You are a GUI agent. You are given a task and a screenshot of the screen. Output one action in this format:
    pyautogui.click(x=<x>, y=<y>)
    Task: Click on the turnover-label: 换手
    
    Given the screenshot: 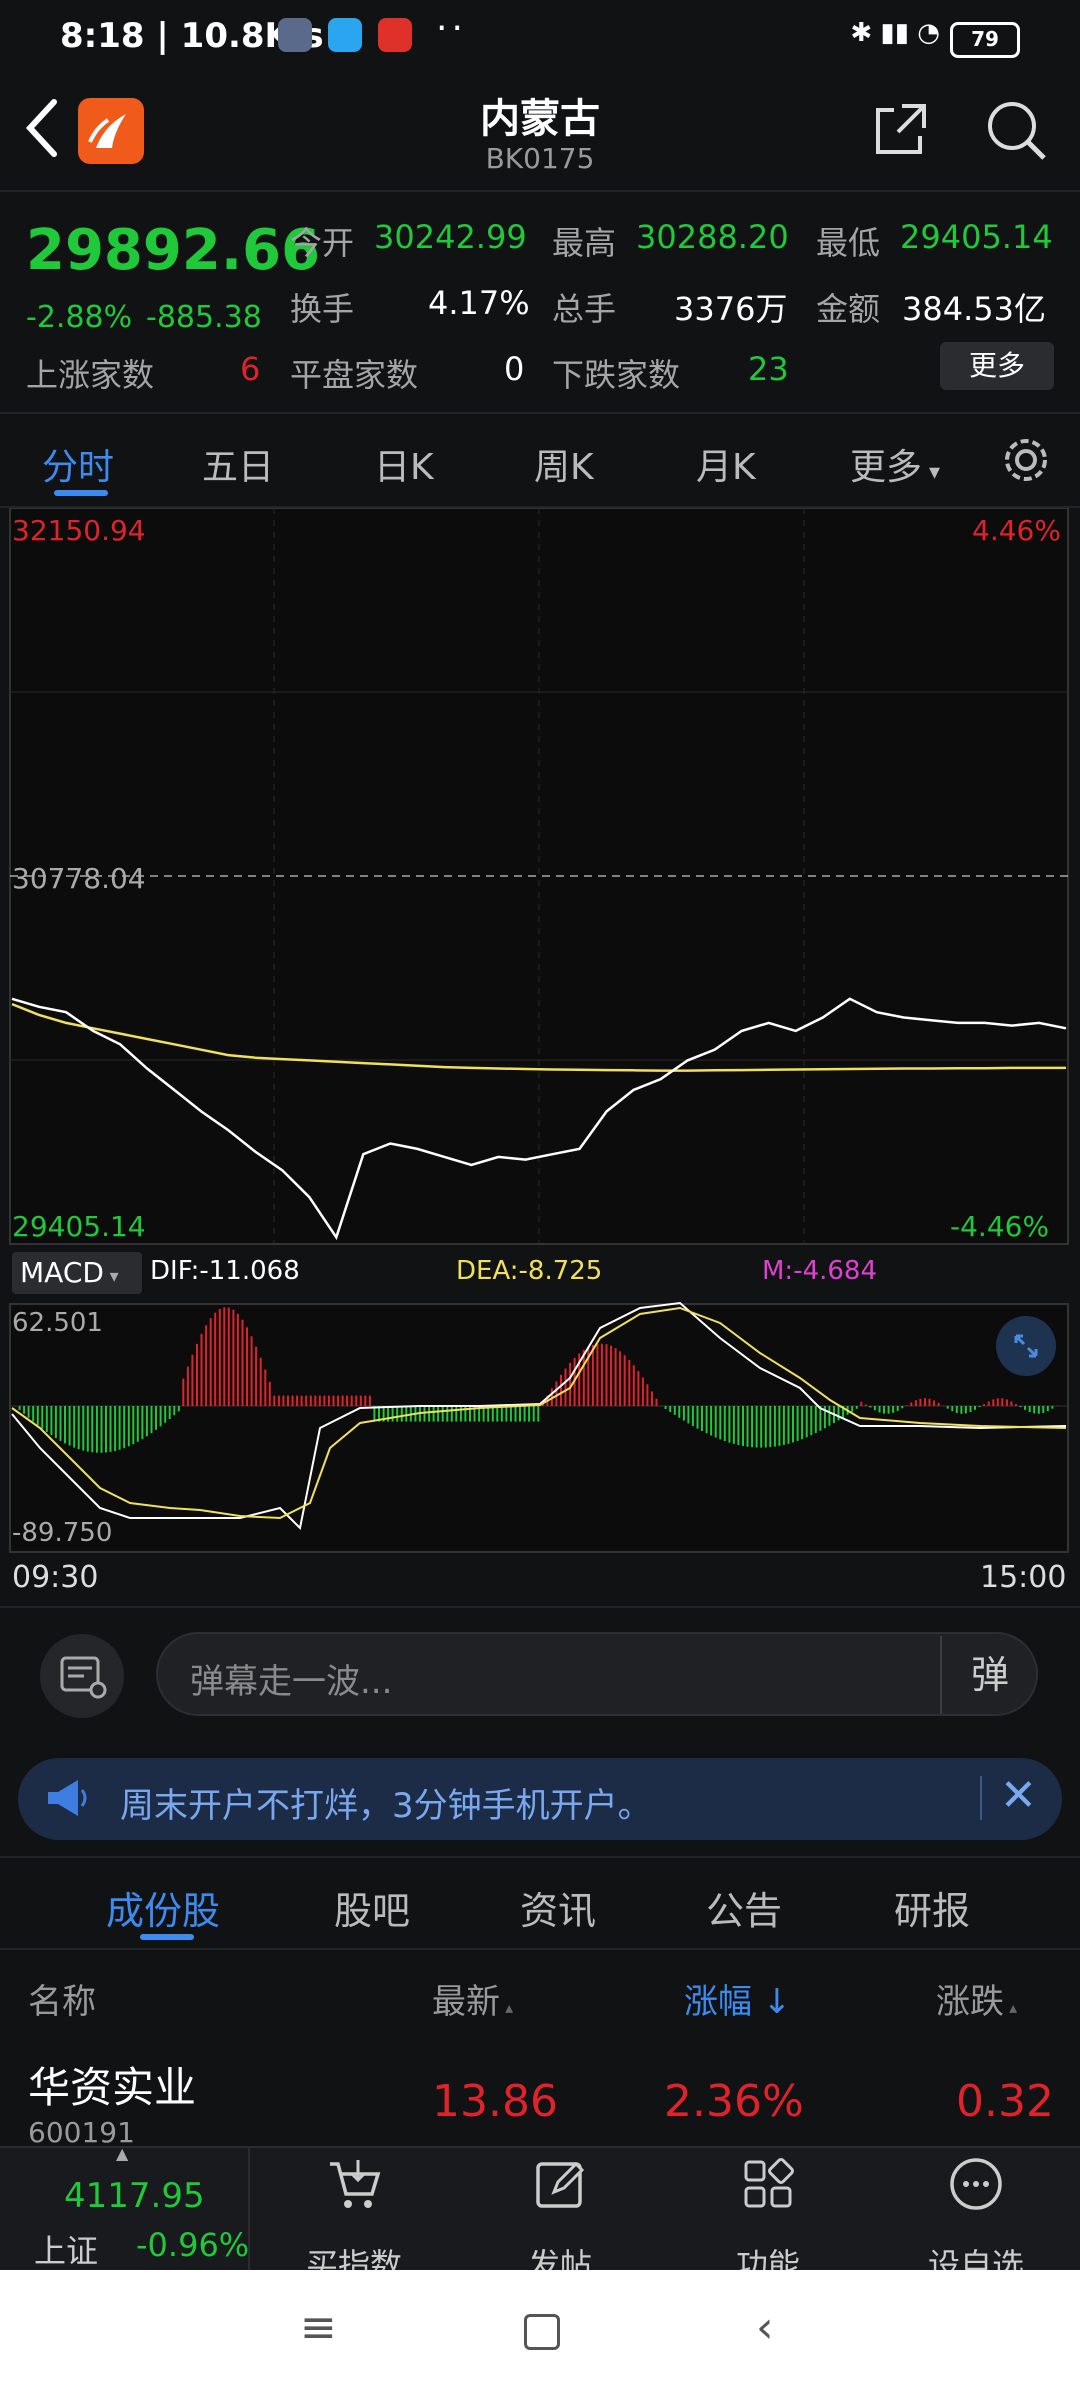 What is the action you would take?
    pyautogui.click(x=322, y=309)
    